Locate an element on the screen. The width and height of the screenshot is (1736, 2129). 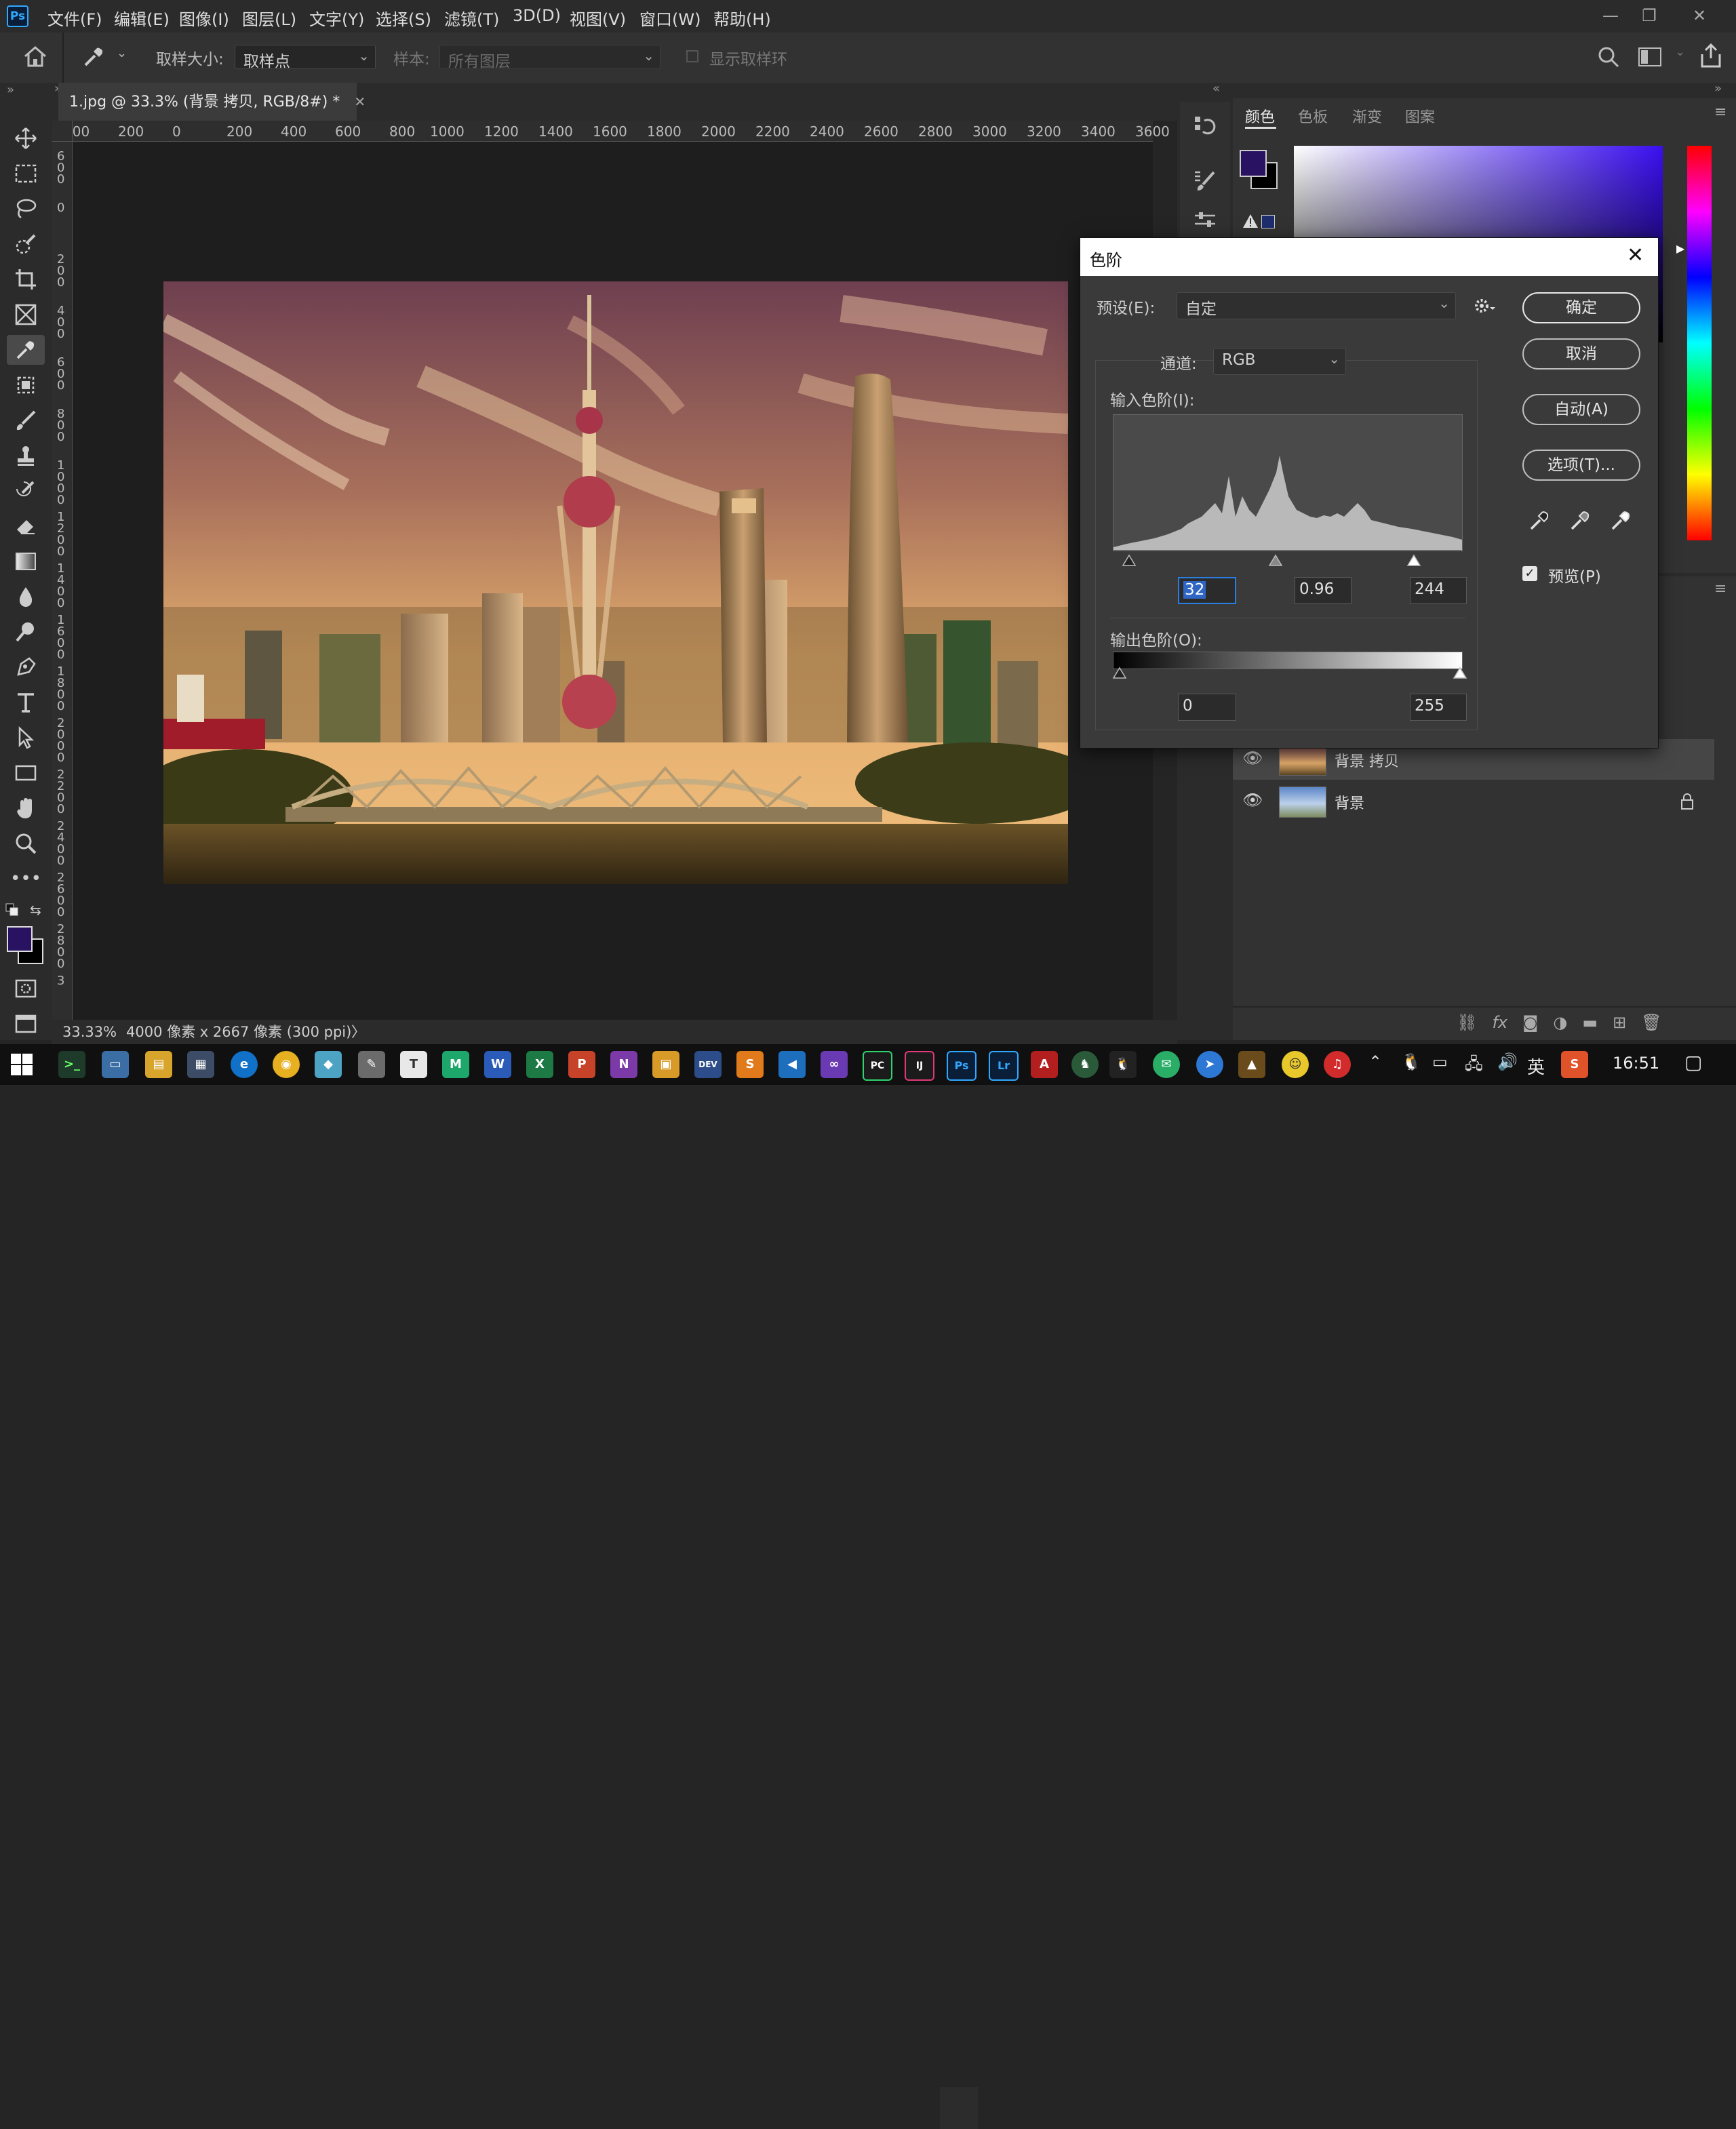
screen-mode-icon is located at coordinates (26, 1024).